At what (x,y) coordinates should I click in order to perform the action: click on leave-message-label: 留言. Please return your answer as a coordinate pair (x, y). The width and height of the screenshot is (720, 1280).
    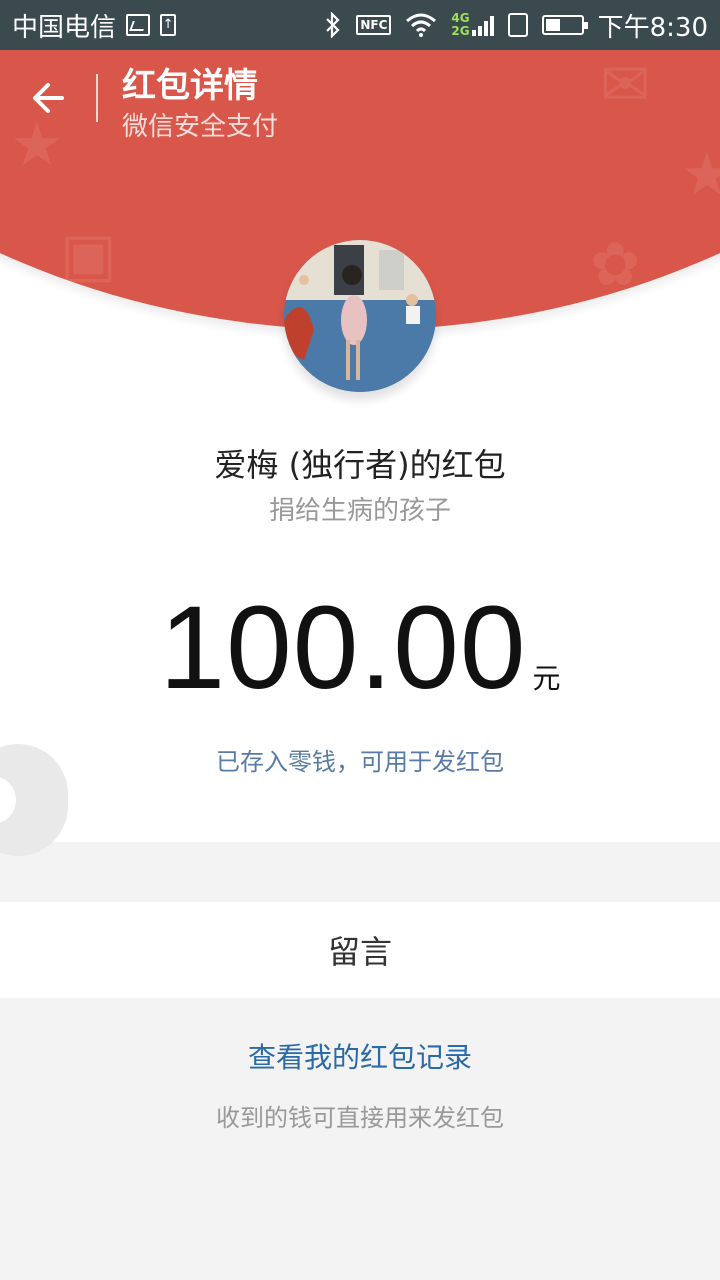
    Looking at the image, I should click on (359, 952).